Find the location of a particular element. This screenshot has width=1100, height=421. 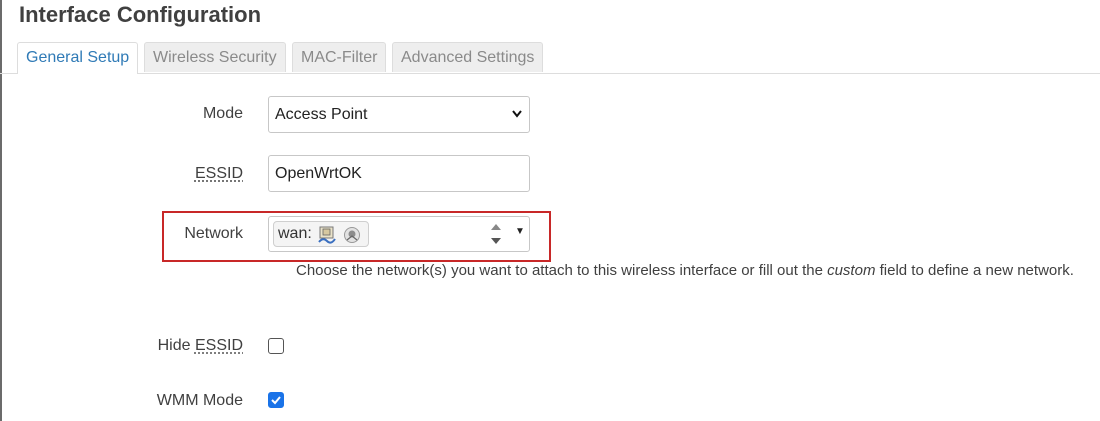

hide-essid-checkbox is located at coordinates (276, 346).